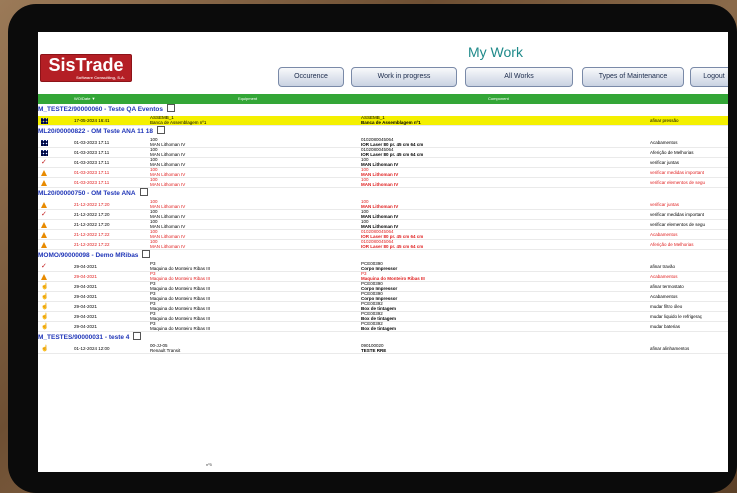 This screenshot has width=737, height=493. Describe the element at coordinates (663, 266) in the screenshot. I see `row-operation: afinar travão` at that location.